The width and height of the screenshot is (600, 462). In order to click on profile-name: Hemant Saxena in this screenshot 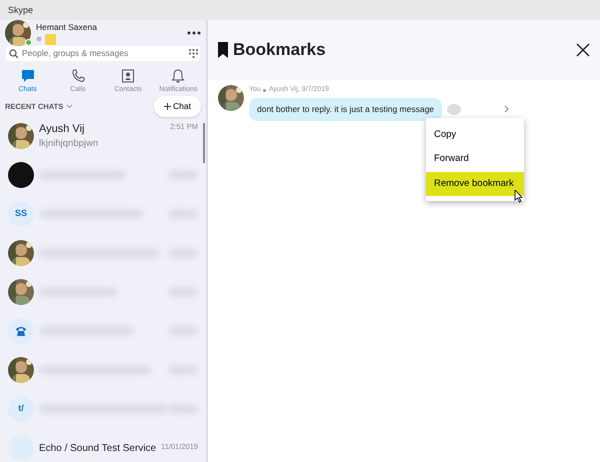, I will do `click(67, 27)`.